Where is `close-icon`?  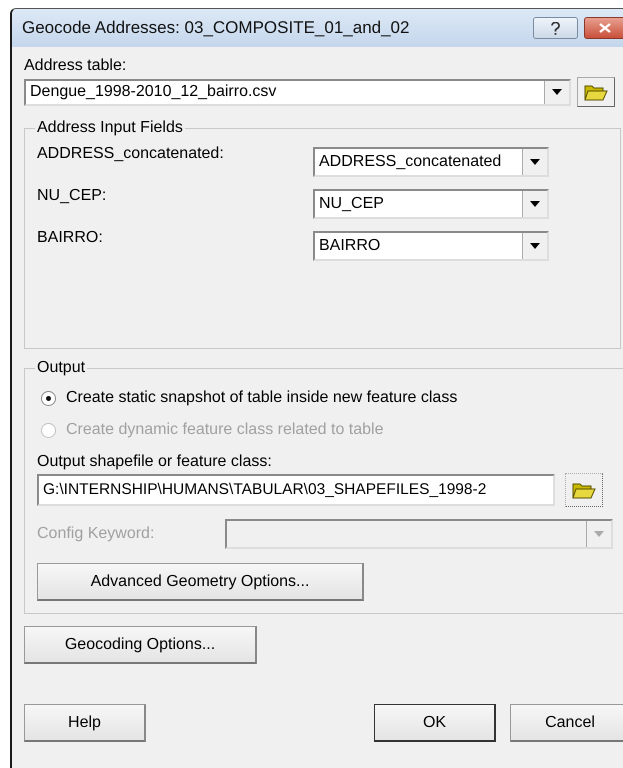
close-icon is located at coordinates (605, 28).